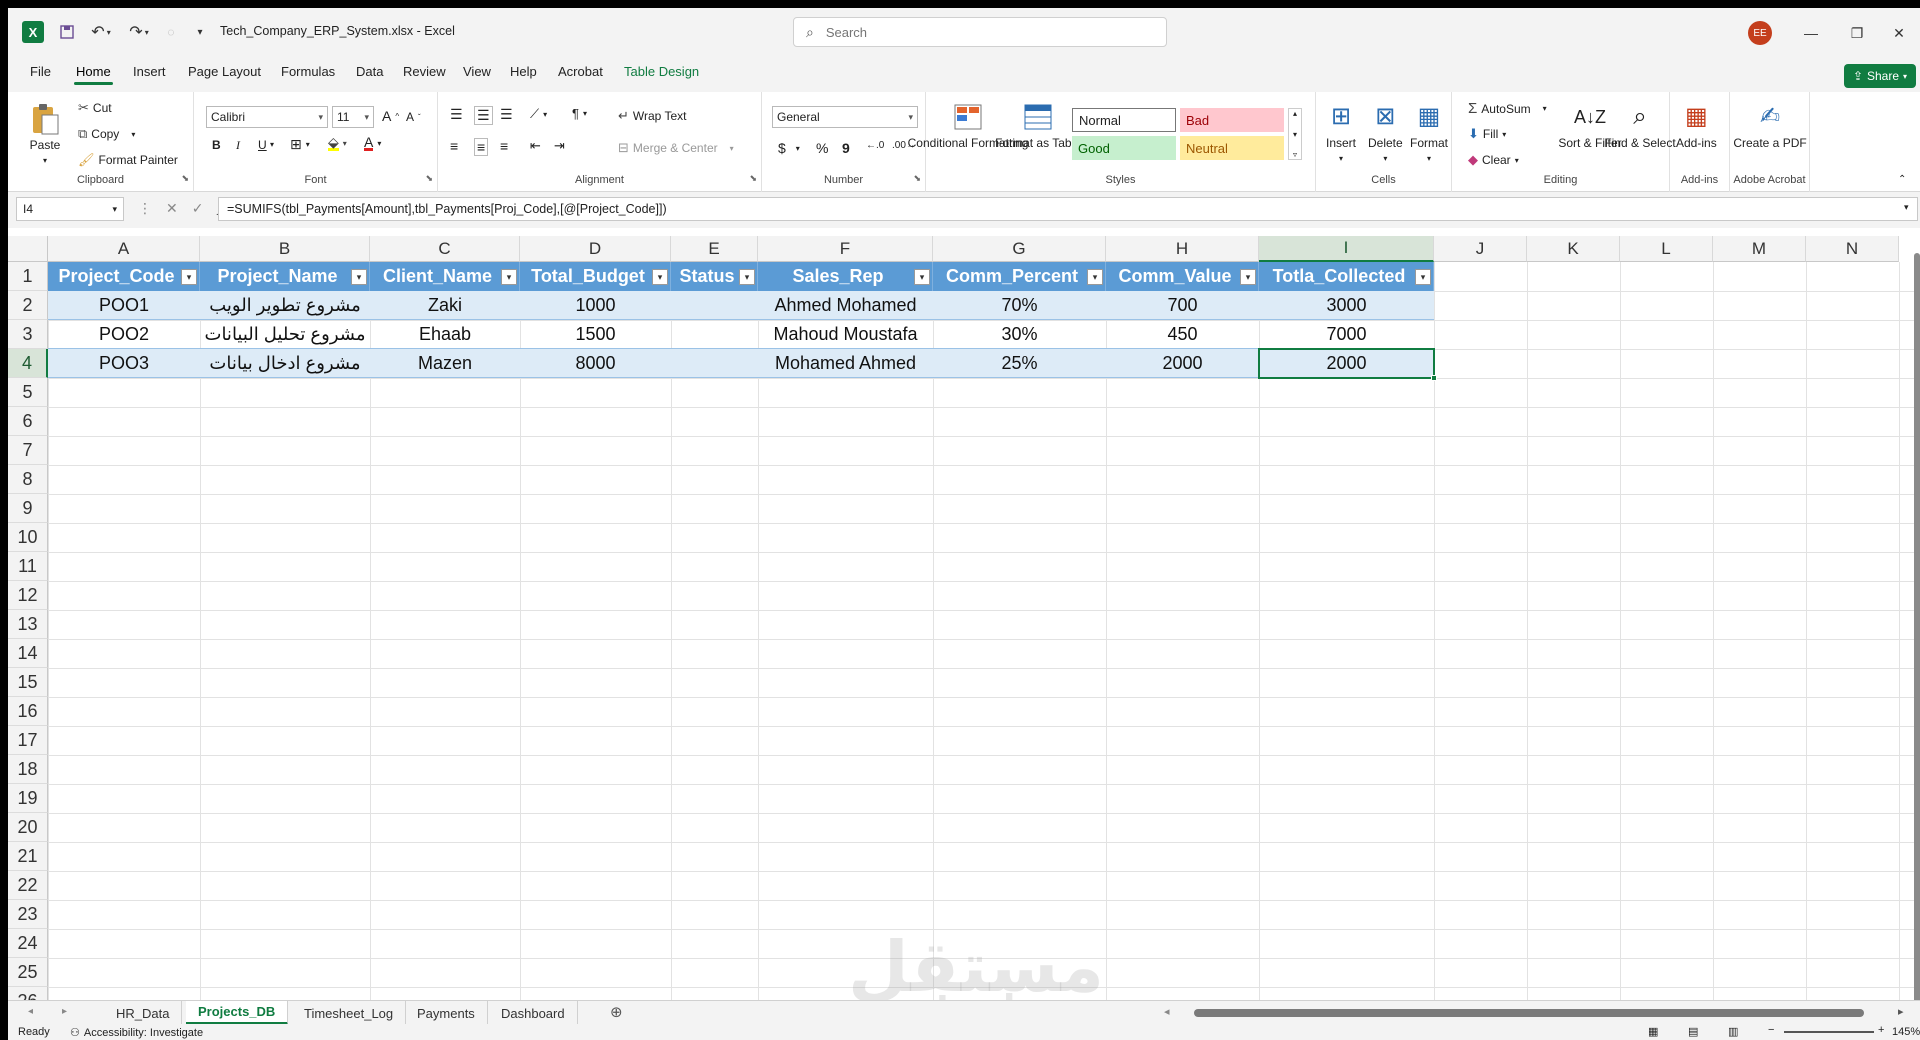 Image resolution: width=1920 pixels, height=1040 pixels. Describe the element at coordinates (714, 363) in the screenshot. I see `table-cell` at that location.